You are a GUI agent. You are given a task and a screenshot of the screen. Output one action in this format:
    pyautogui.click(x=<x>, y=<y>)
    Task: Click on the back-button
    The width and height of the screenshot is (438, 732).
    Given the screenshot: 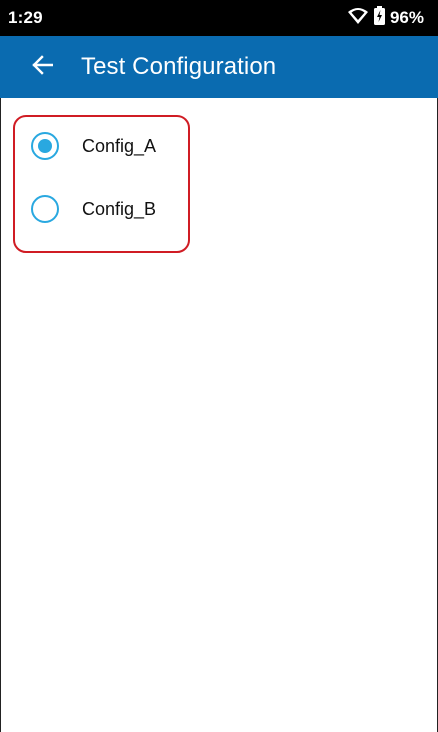 What is the action you would take?
    pyautogui.click(x=42, y=67)
    